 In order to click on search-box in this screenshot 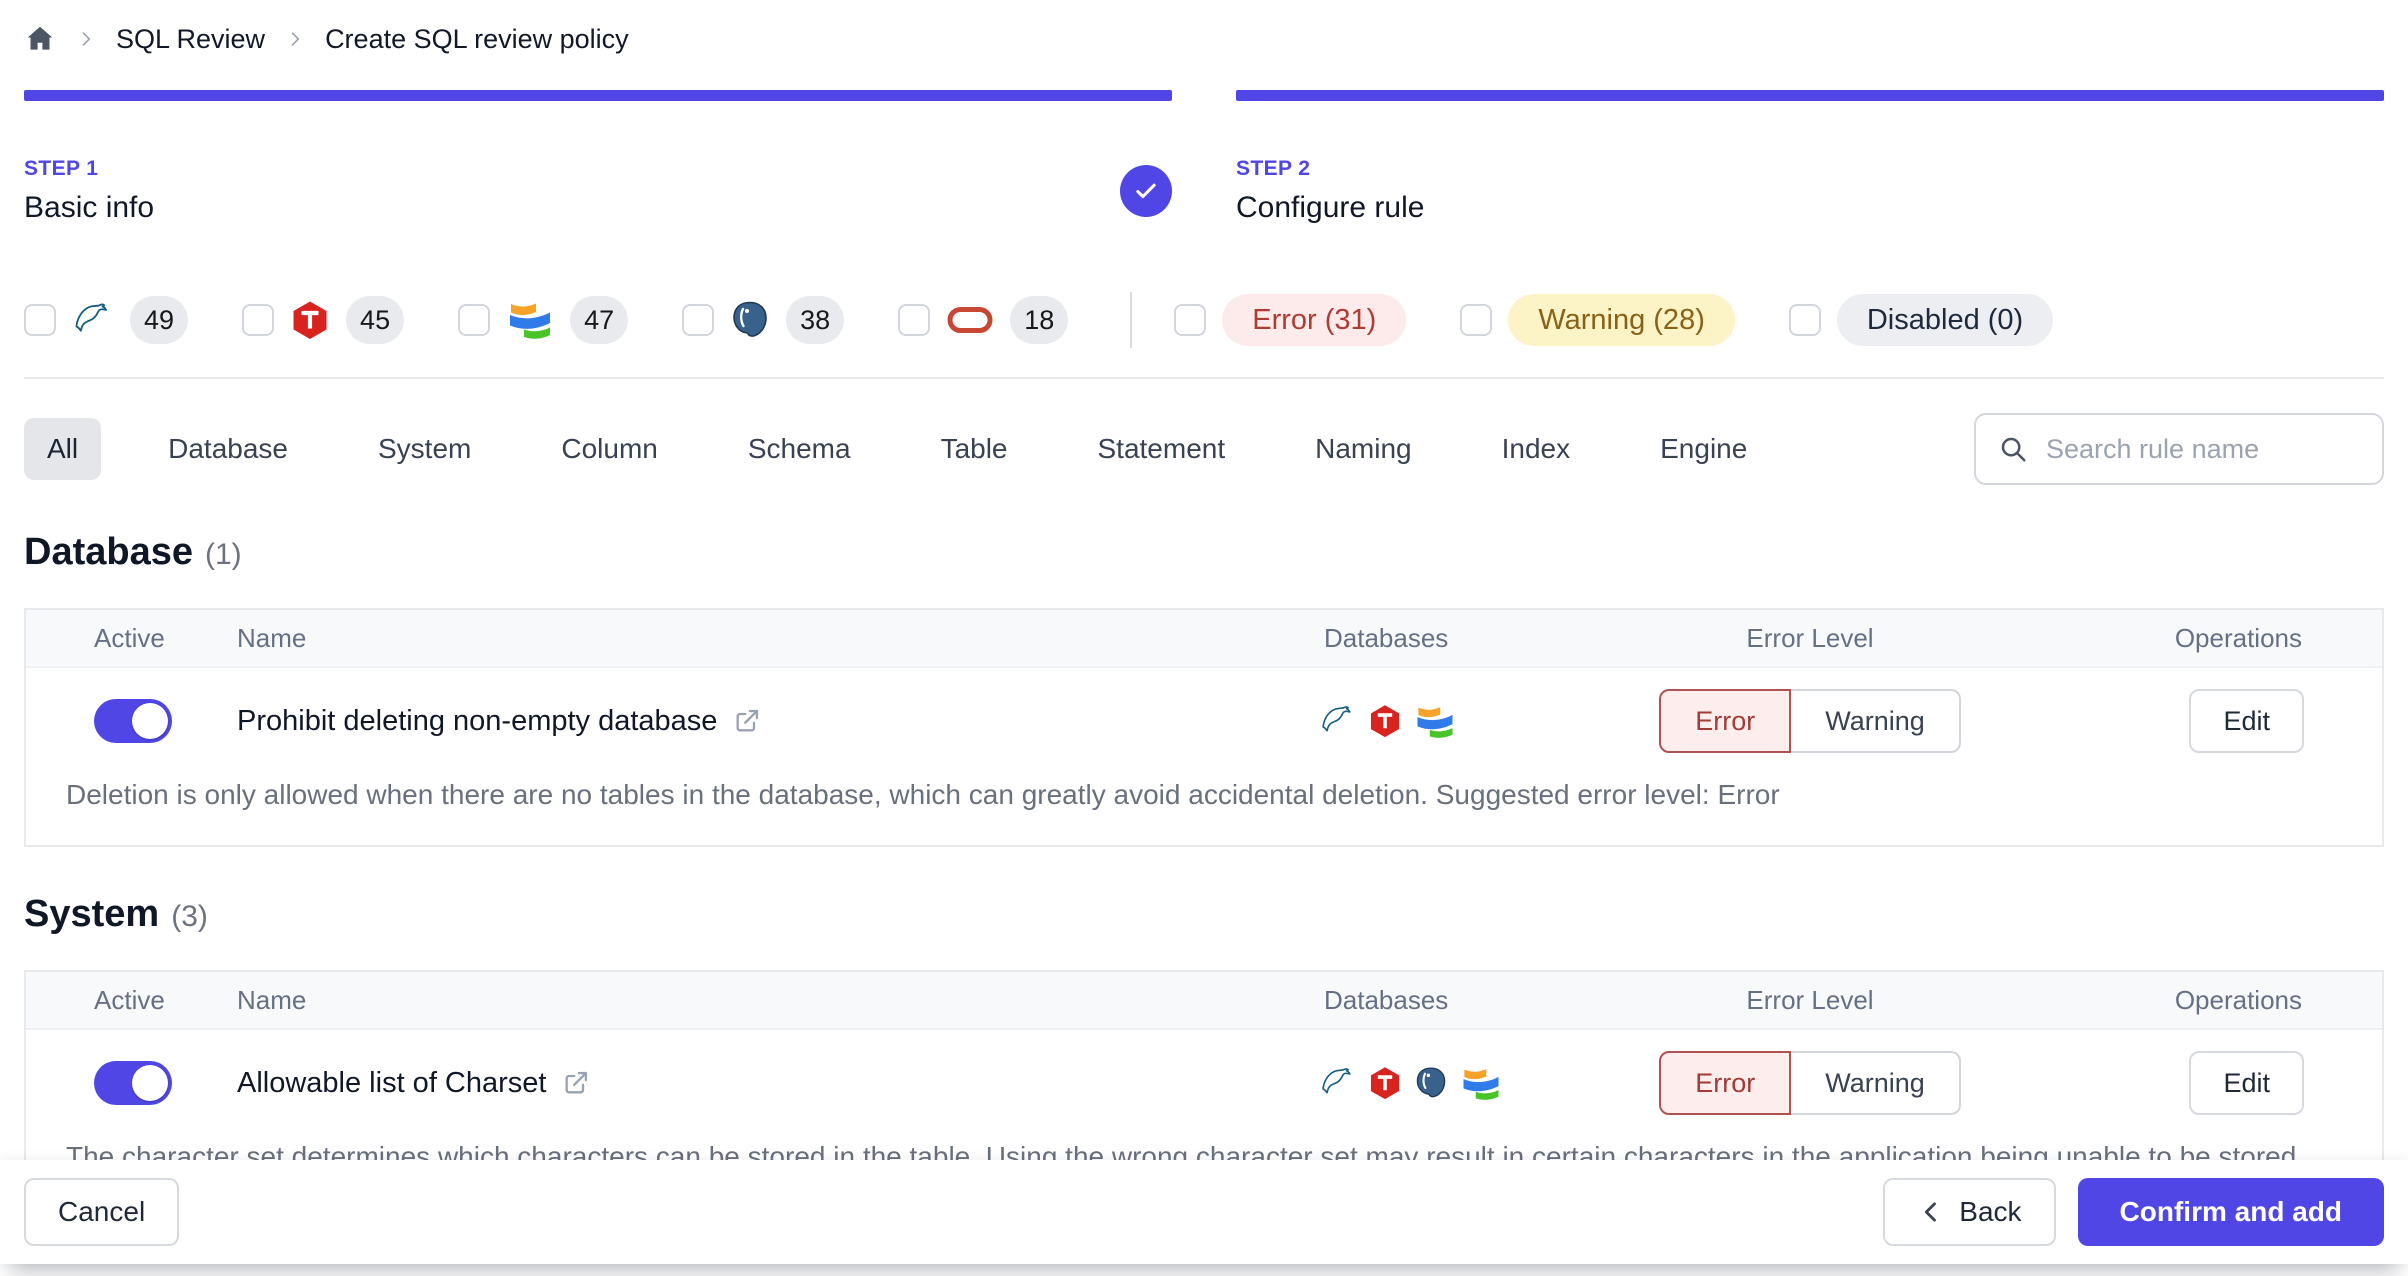, I will do `click(2179, 449)`.